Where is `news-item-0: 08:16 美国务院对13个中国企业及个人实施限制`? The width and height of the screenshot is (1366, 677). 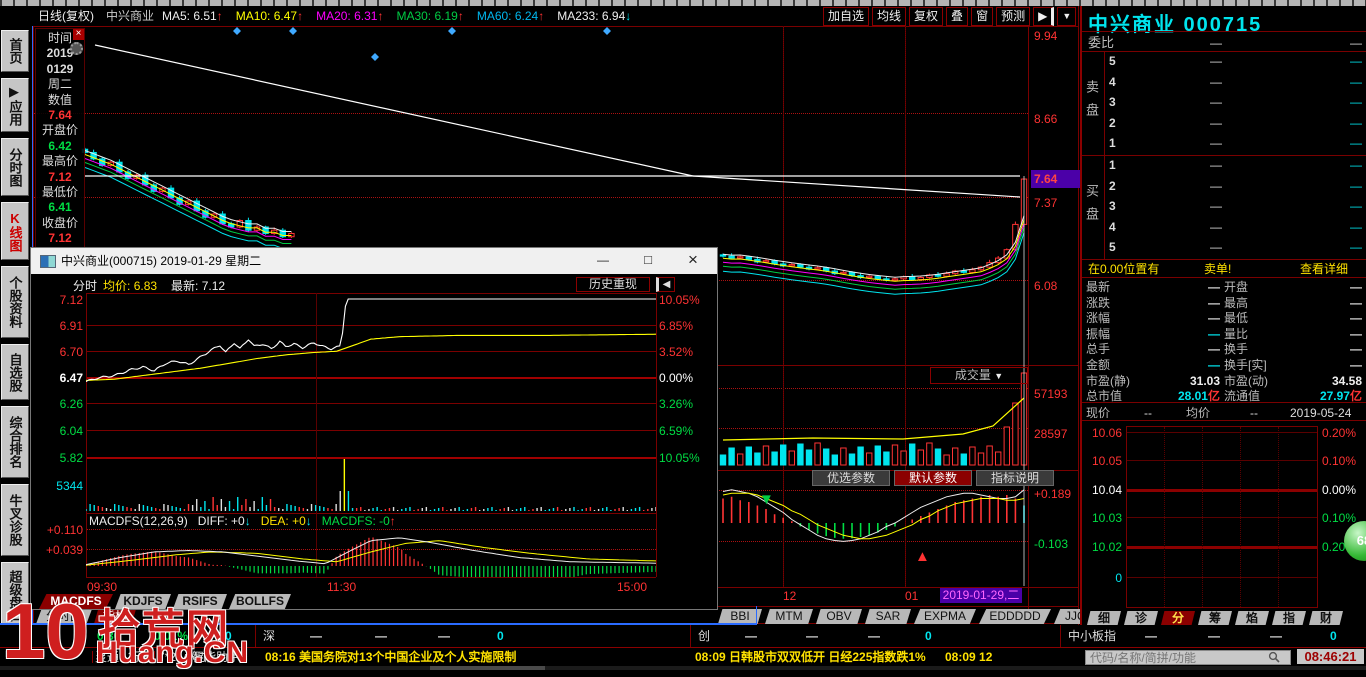 news-item-0: 08:16 美国务院对13个中国企业及个人实施限制 is located at coordinates (391, 657).